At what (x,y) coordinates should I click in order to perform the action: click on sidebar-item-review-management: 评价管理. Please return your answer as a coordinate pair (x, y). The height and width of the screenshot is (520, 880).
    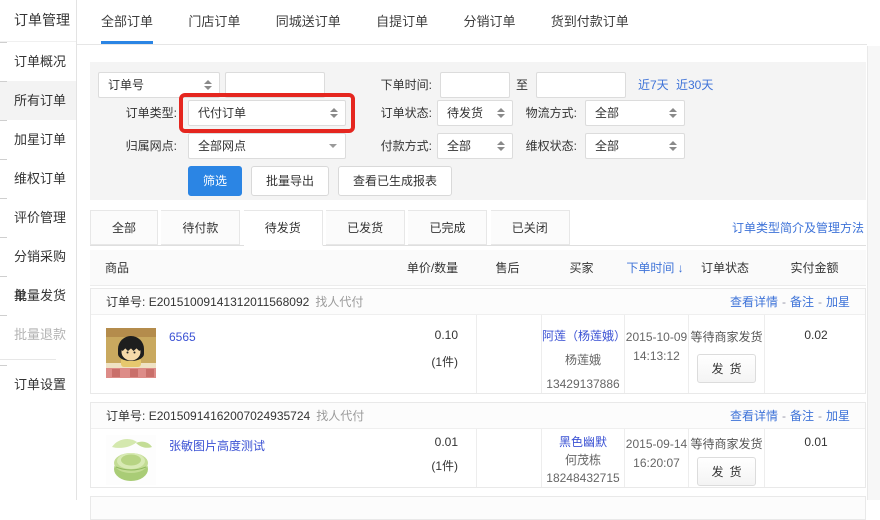
    Looking at the image, I should click on (38, 217).